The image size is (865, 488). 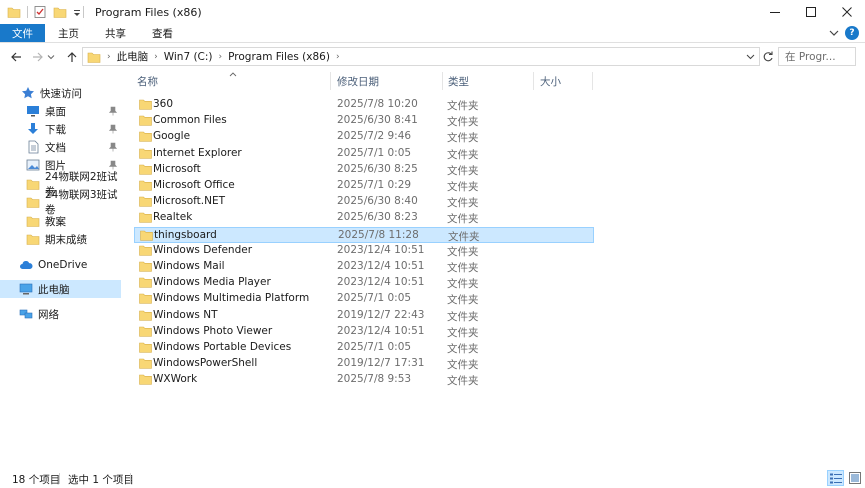 I want to click on file-name: Google, so click(x=172, y=136).